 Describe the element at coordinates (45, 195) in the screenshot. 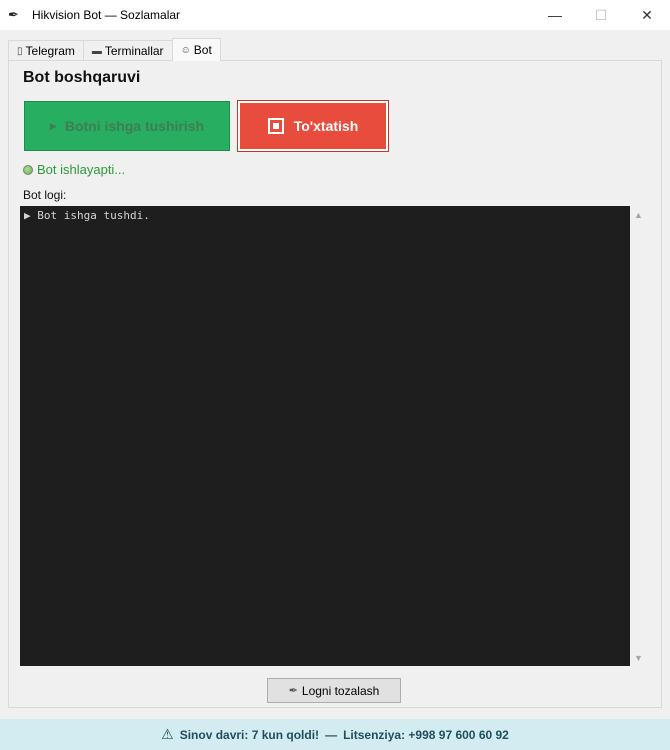

I see `log-label: Bot logi:` at that location.